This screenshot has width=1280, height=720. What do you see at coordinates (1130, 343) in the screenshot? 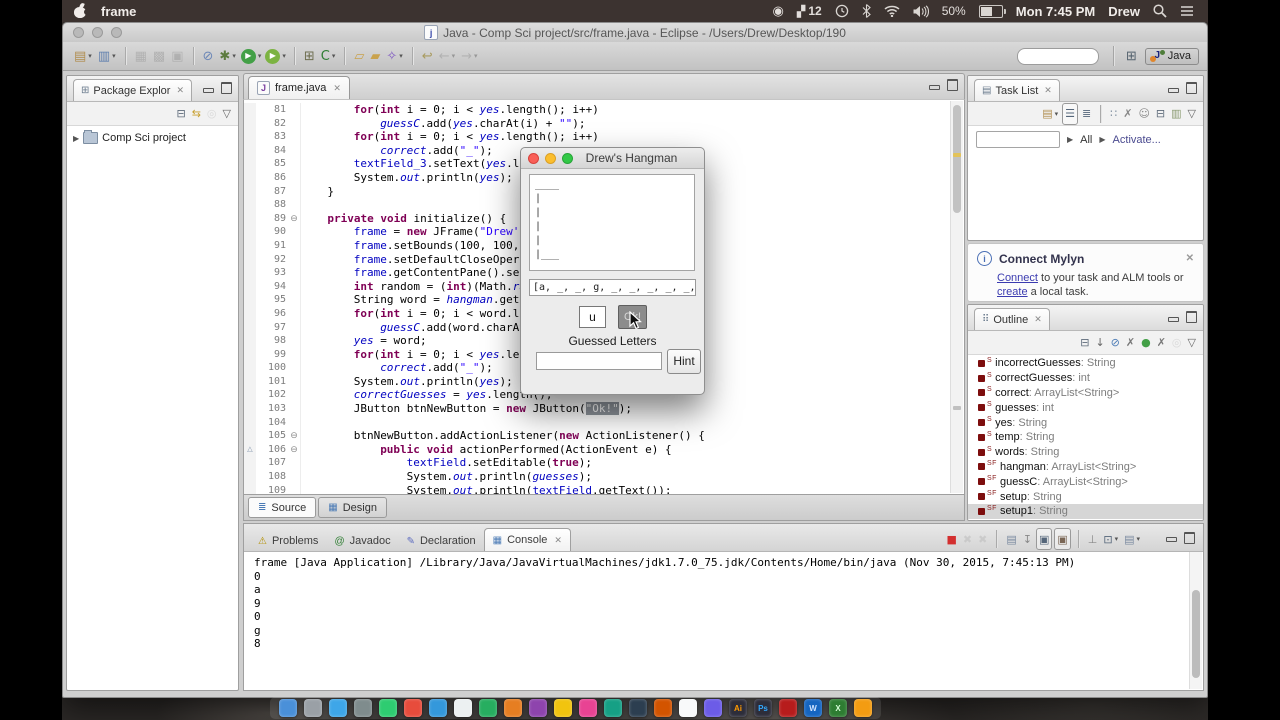
I see `hide-static-icon: ✗` at bounding box center [1130, 343].